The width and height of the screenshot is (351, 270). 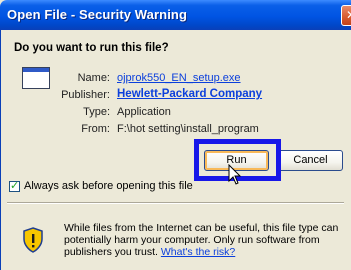 I want to click on from-label: From:, so click(x=95, y=129).